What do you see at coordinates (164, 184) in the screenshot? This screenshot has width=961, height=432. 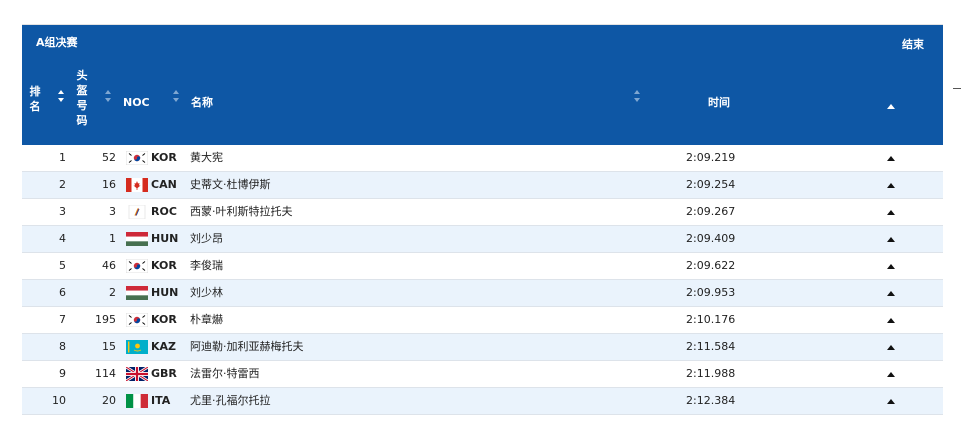 I see `noc-cell: CAN` at bounding box center [164, 184].